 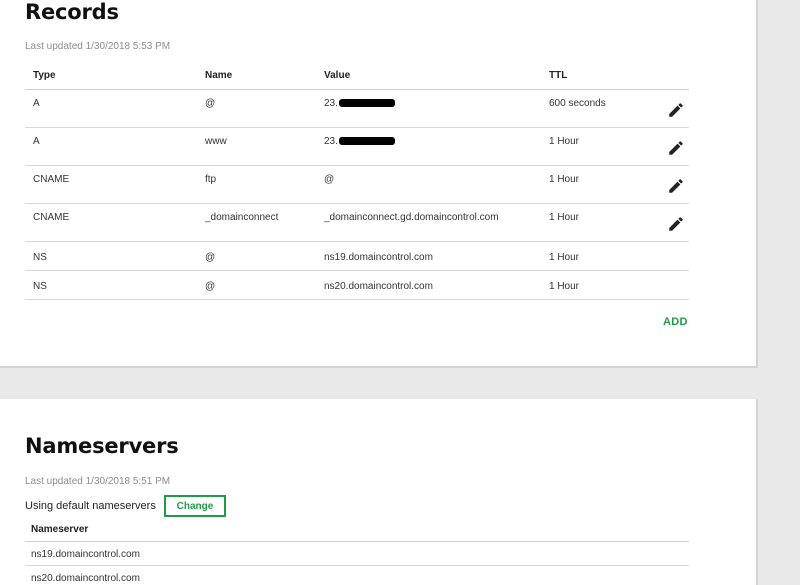 I want to click on section-divider, so click(x=400, y=384).